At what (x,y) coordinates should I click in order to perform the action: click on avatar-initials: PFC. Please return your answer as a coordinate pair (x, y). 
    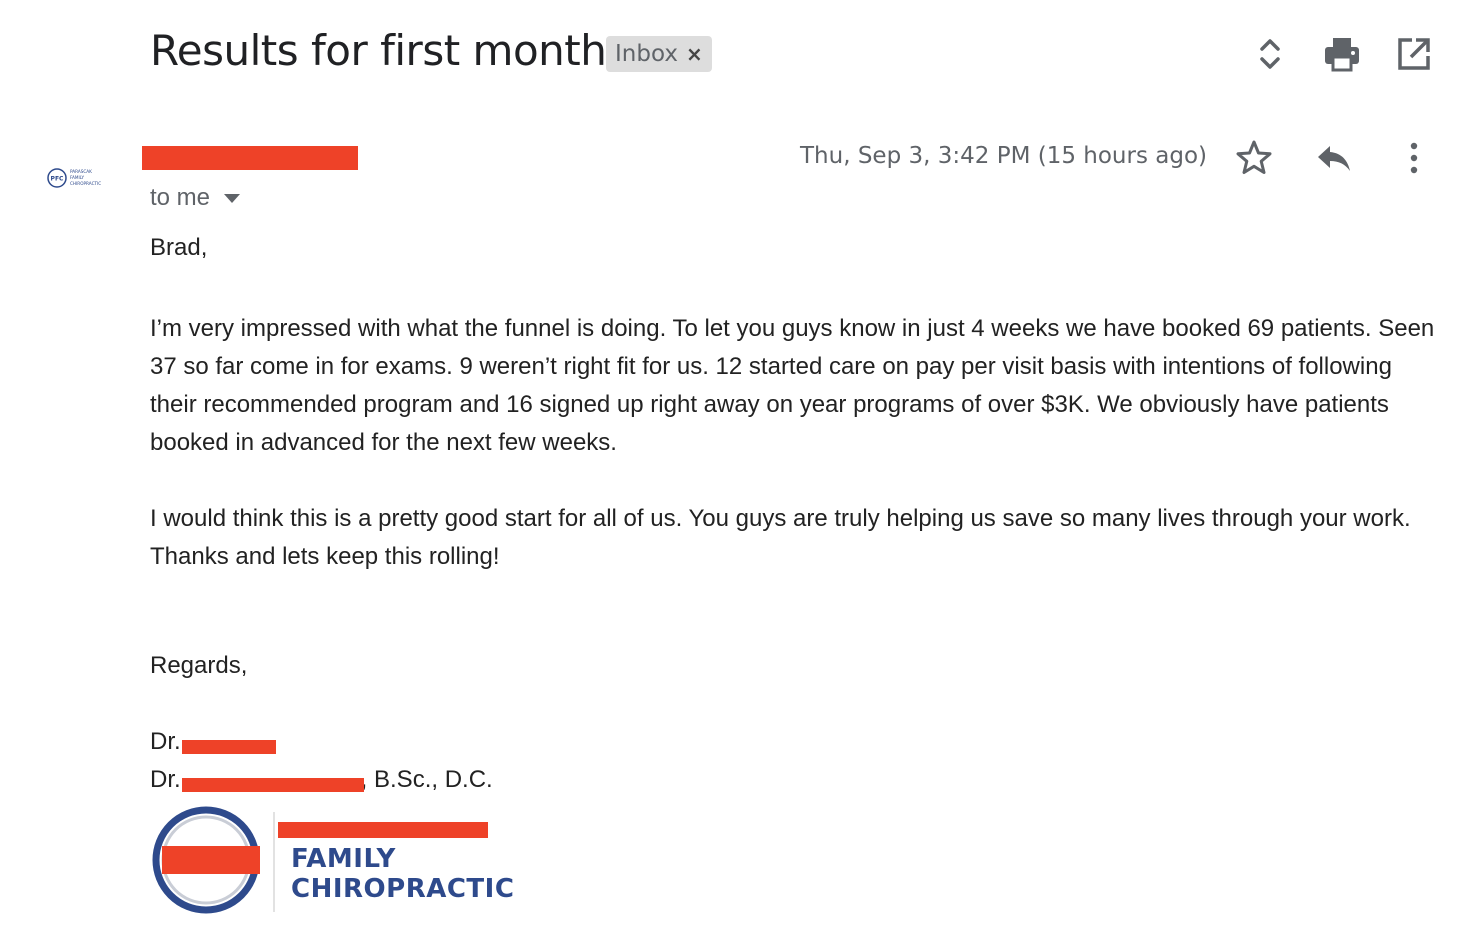
    Looking at the image, I should click on (57, 179).